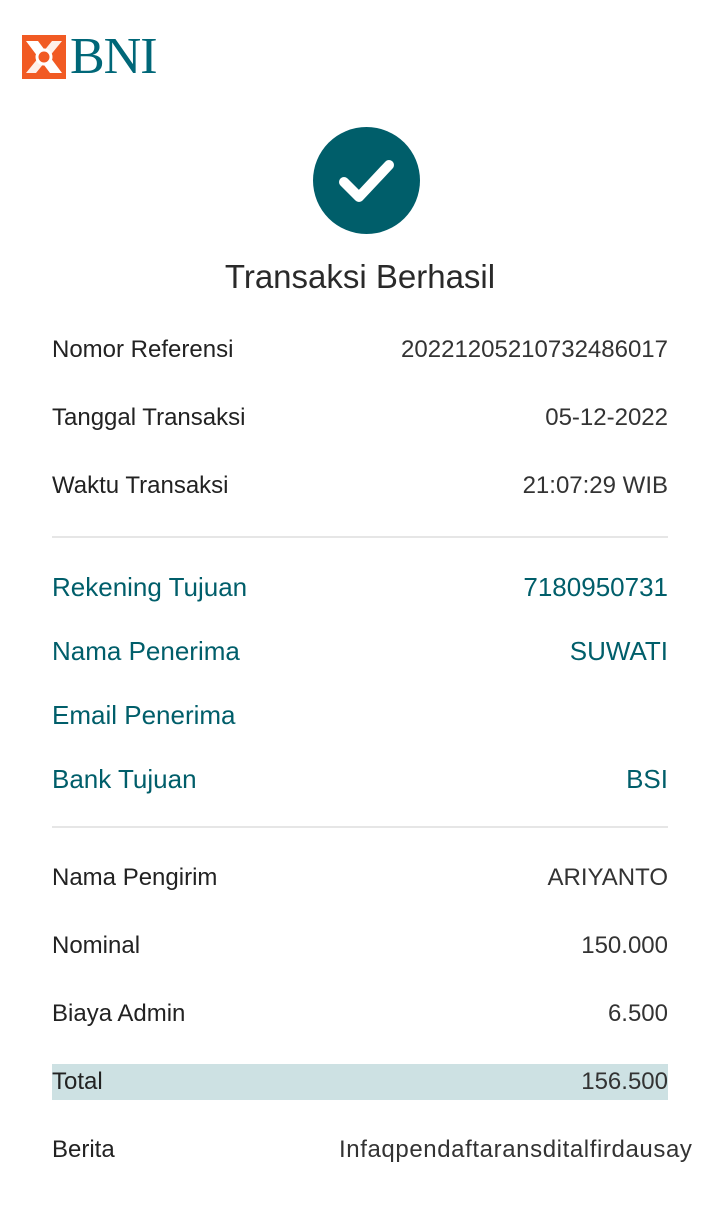  What do you see at coordinates (360, 946) in the screenshot?
I see `amount-row: Nominal 150.000` at bounding box center [360, 946].